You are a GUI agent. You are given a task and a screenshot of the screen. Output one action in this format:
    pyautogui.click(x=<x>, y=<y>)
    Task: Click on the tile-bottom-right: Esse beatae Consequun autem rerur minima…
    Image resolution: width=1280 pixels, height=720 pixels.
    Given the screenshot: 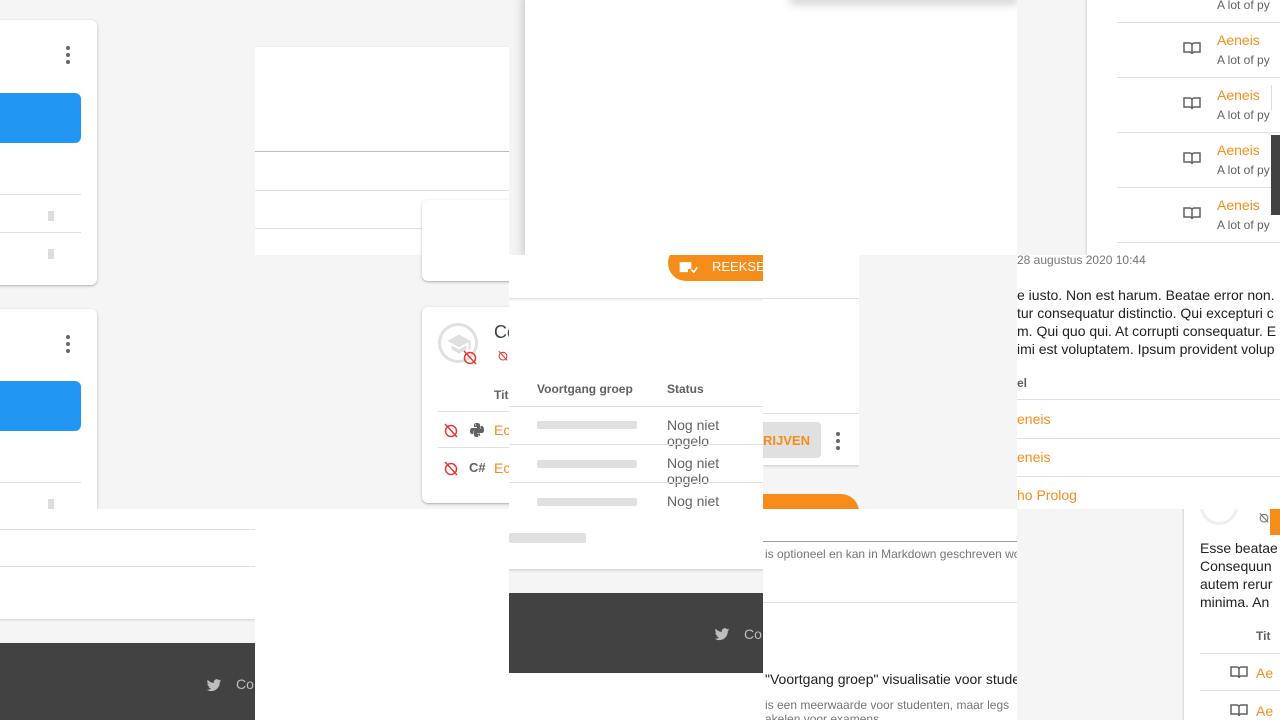 What is the action you would take?
    pyautogui.click(x=1148, y=614)
    